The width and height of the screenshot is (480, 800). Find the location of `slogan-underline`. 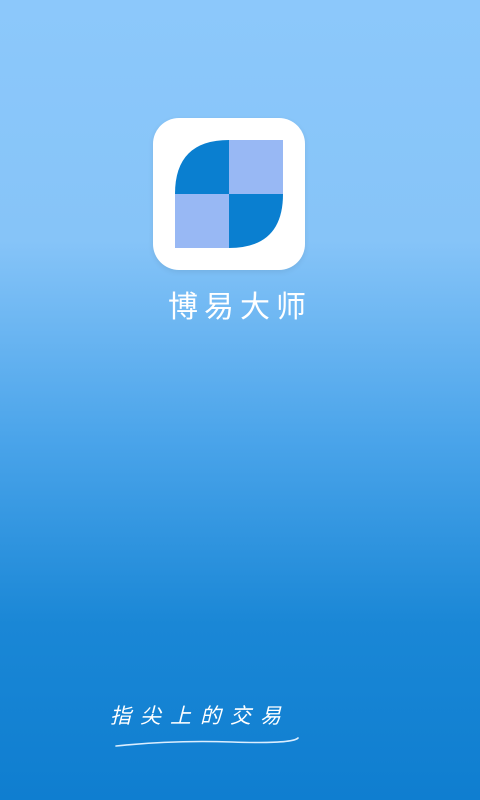

slogan-underline is located at coordinates (207, 742).